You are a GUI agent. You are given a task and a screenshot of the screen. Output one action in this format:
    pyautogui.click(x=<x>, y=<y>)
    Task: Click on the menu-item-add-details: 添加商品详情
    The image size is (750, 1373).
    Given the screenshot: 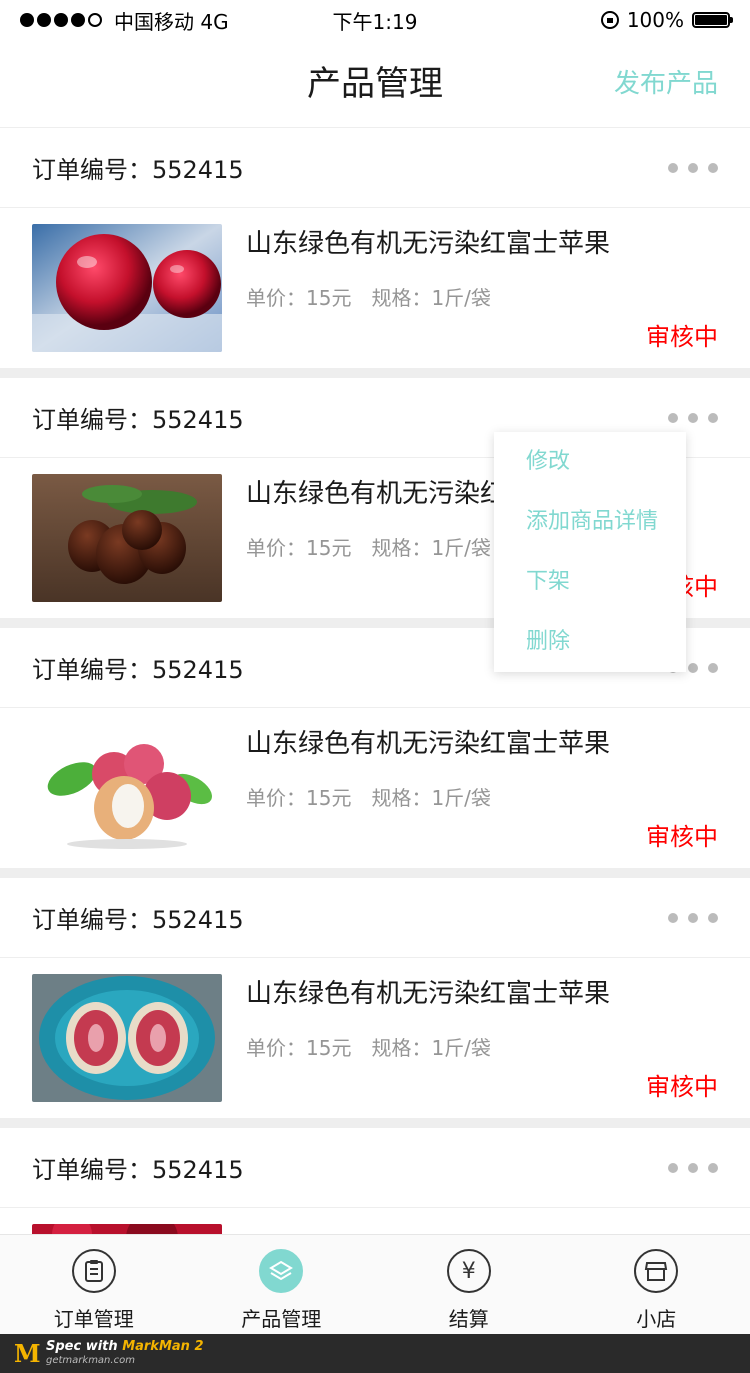 What is the action you would take?
    pyautogui.click(x=590, y=522)
    